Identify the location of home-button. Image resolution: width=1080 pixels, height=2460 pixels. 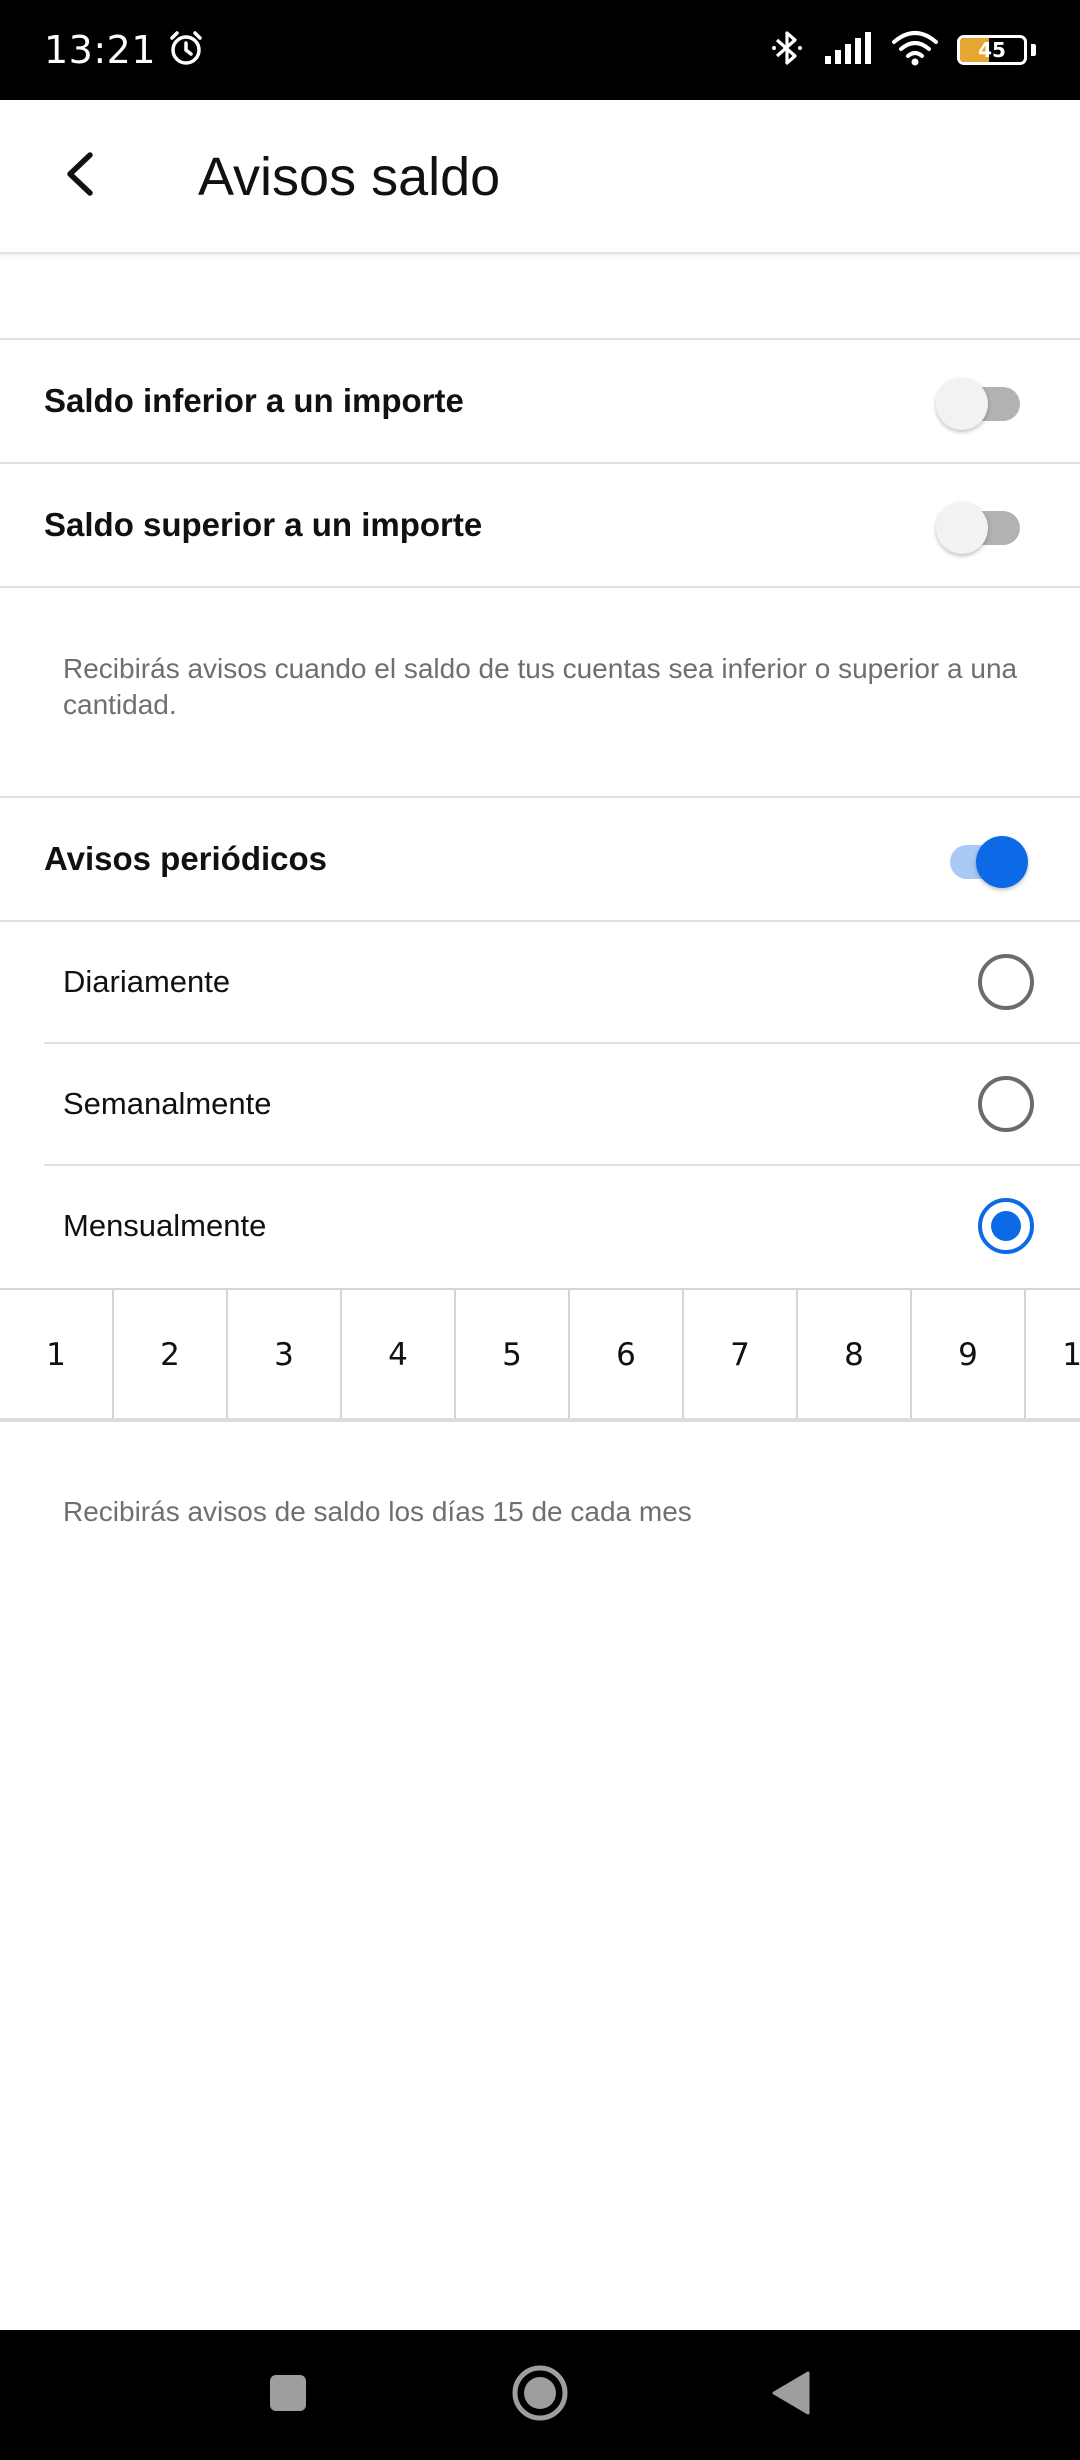
(540, 2395).